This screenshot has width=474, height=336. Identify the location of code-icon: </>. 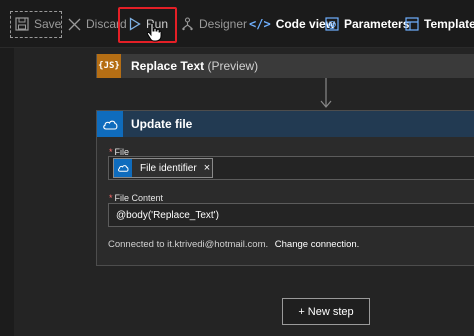
(260, 24).